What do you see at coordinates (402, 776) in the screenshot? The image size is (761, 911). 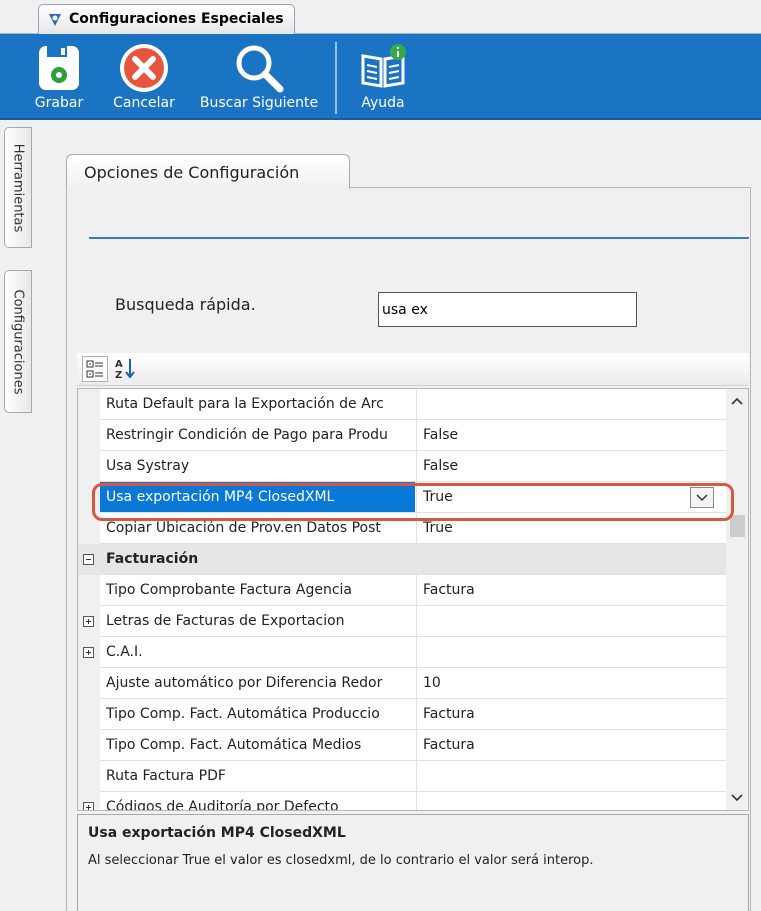 I see `property-row: Ruta Factura PDF` at bounding box center [402, 776].